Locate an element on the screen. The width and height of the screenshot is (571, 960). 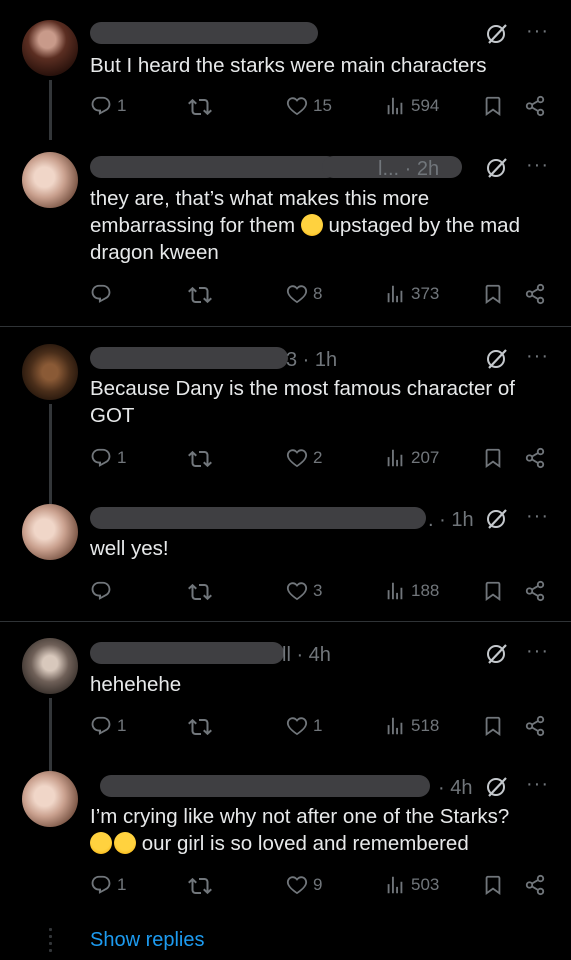
thread-dots is located at coordinates (50, 942).